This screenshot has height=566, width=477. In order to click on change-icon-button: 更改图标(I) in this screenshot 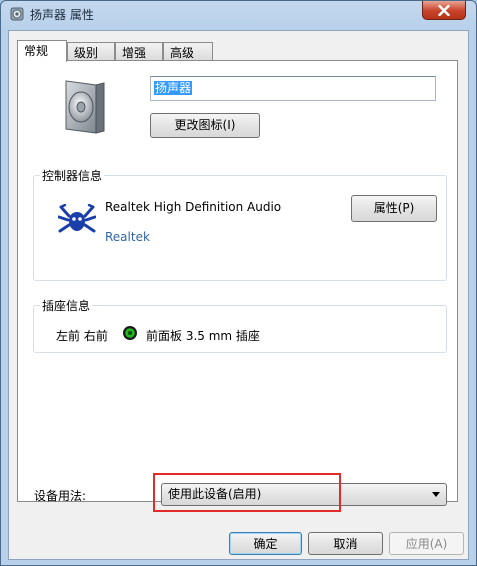, I will do `click(205, 125)`.